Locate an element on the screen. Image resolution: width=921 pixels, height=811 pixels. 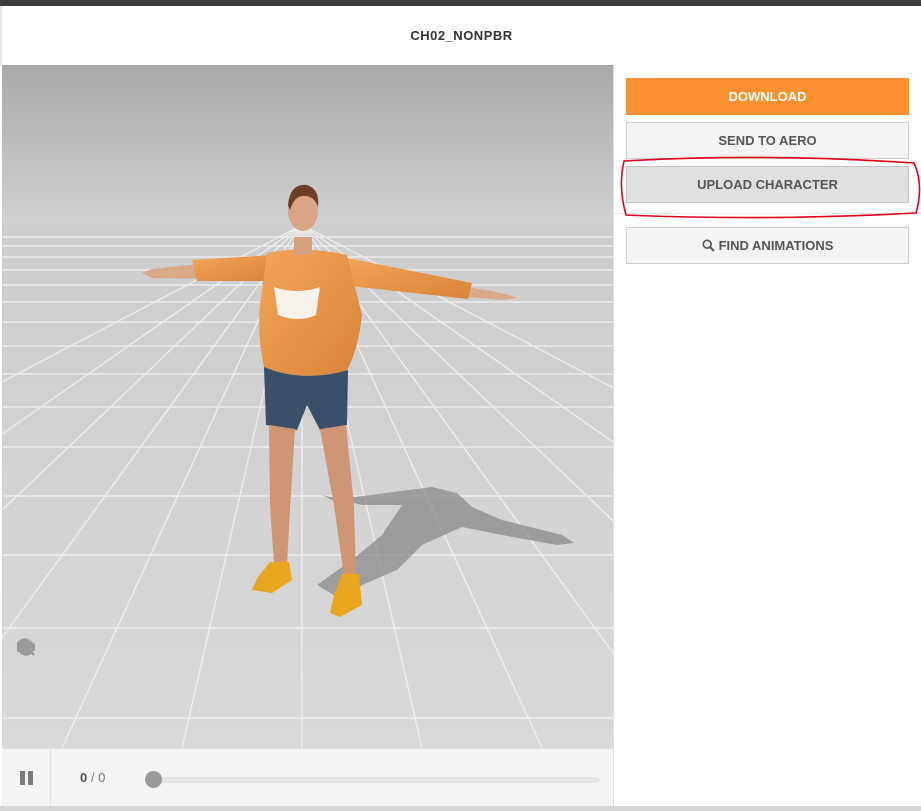
rotate-icon is located at coordinates (27, 665).